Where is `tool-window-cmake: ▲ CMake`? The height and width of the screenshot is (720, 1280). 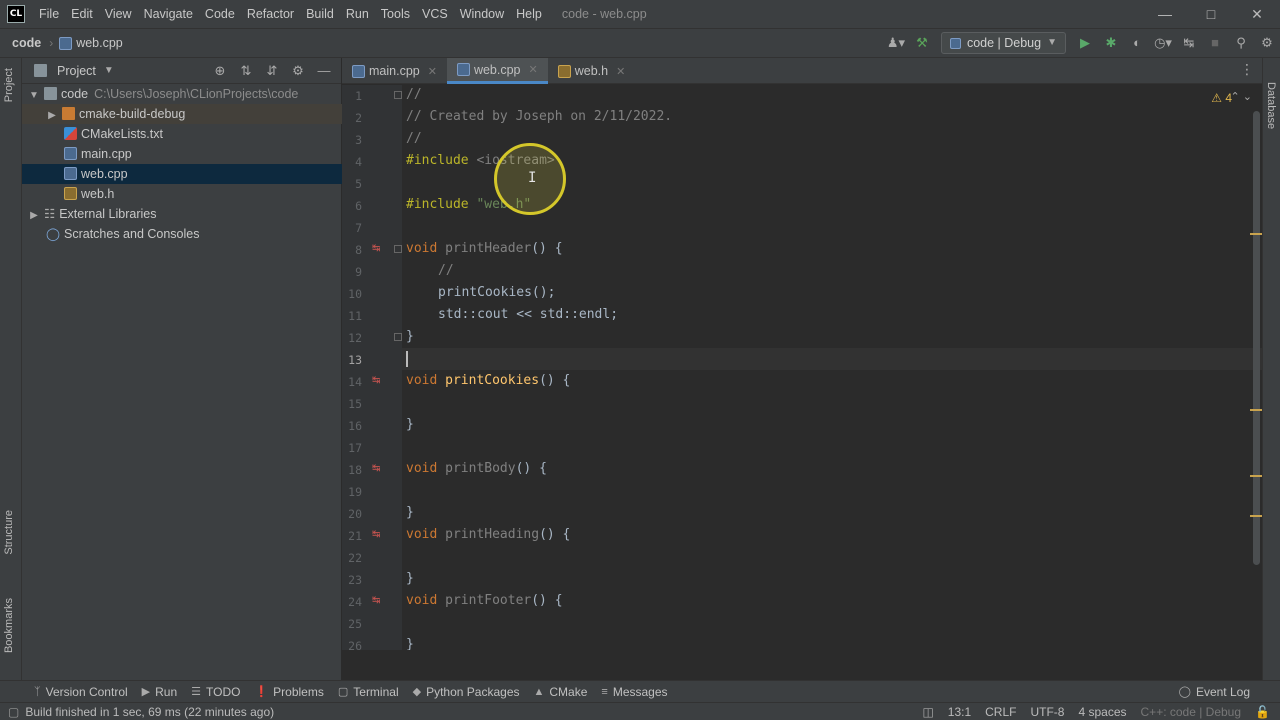
tool-window-cmake: ▲ CMake is located at coordinates (561, 692).